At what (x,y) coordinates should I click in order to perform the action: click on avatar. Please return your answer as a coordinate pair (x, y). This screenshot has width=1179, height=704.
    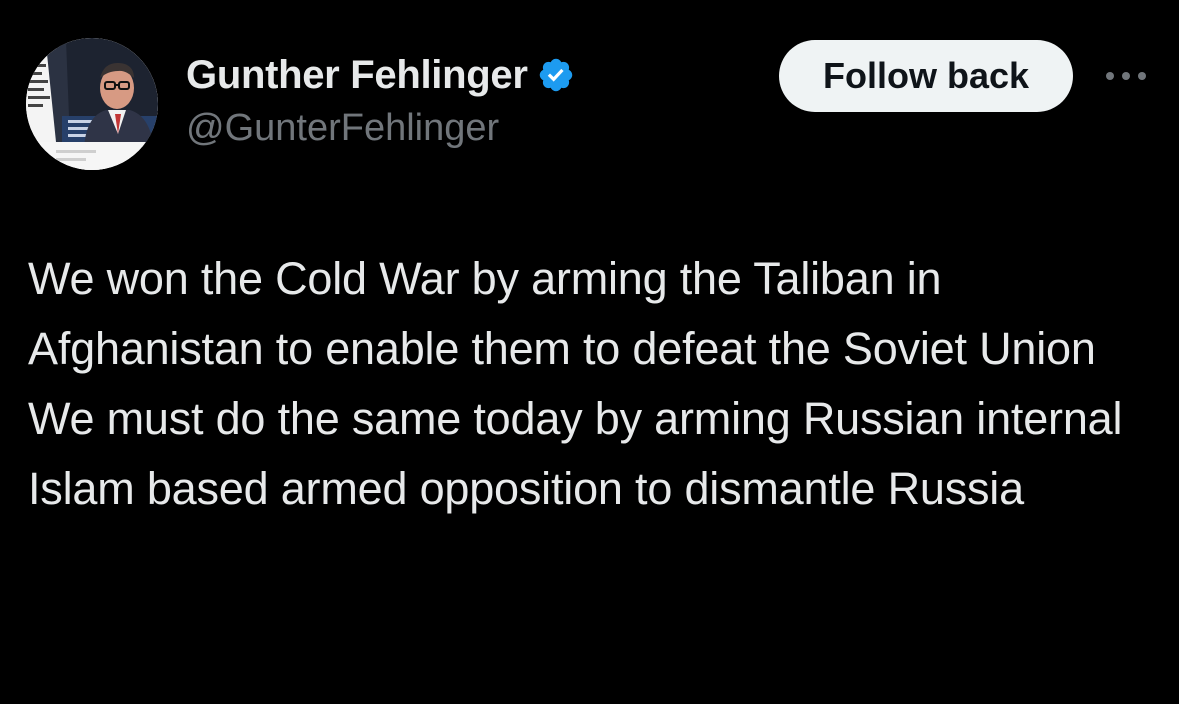
    Looking at the image, I should click on (92, 104).